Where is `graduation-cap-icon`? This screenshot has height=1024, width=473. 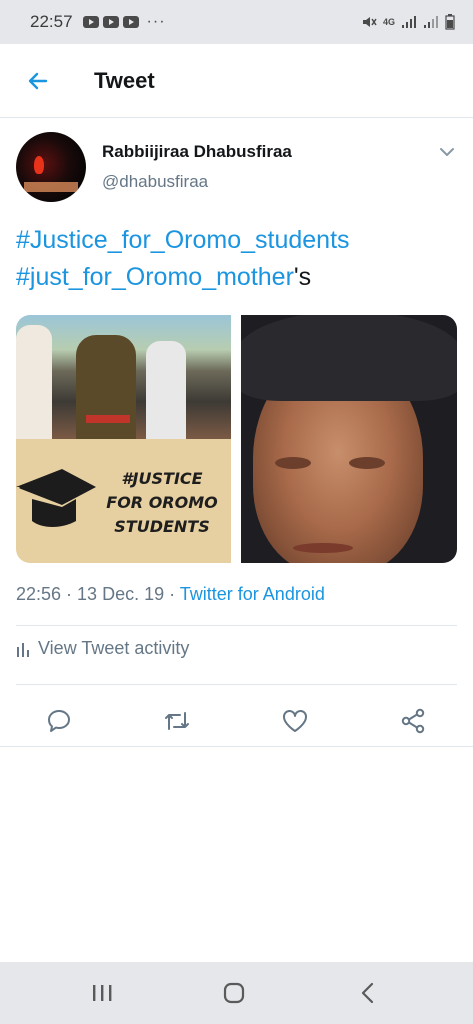
graduation-cap-icon is located at coordinates (56, 498).